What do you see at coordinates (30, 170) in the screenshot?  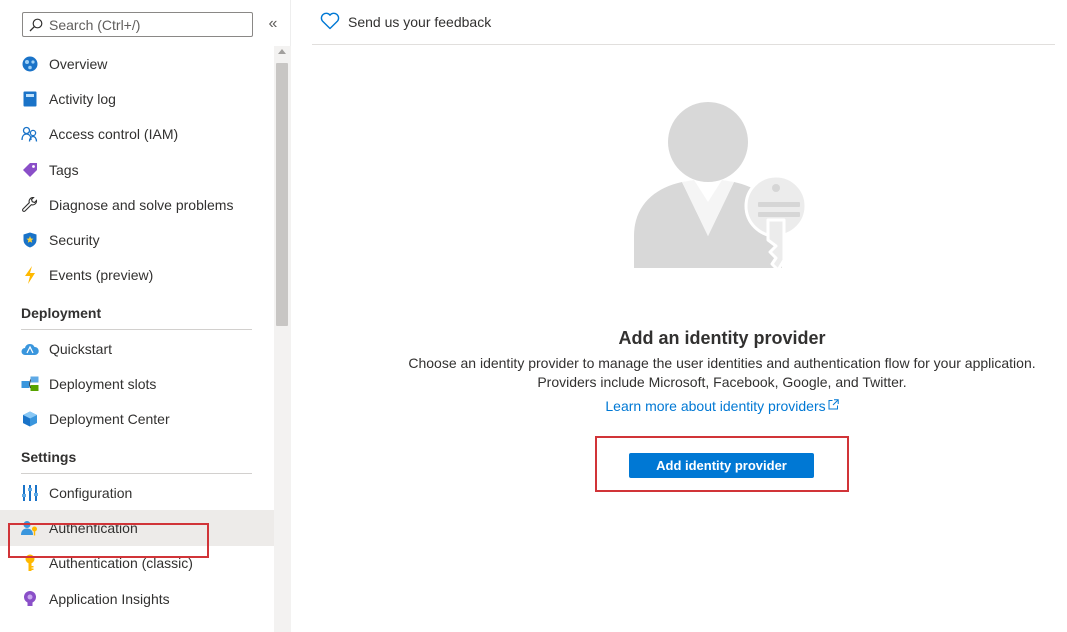 I see `tag-icon` at bounding box center [30, 170].